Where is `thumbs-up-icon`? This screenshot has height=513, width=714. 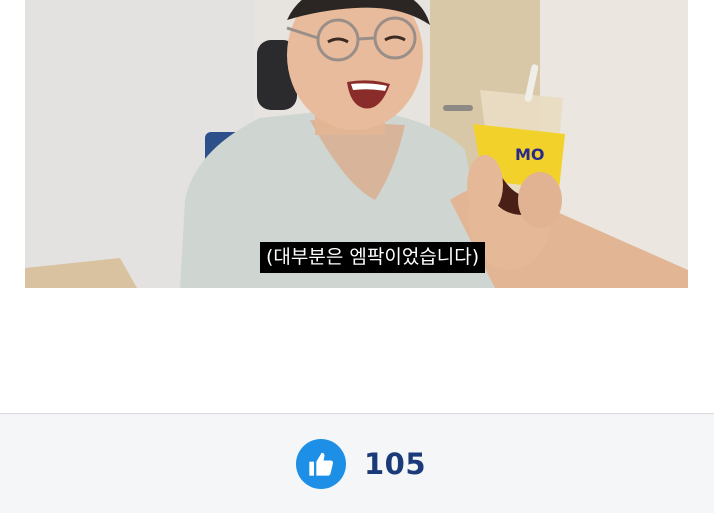
thumbs-up-icon is located at coordinates (321, 464).